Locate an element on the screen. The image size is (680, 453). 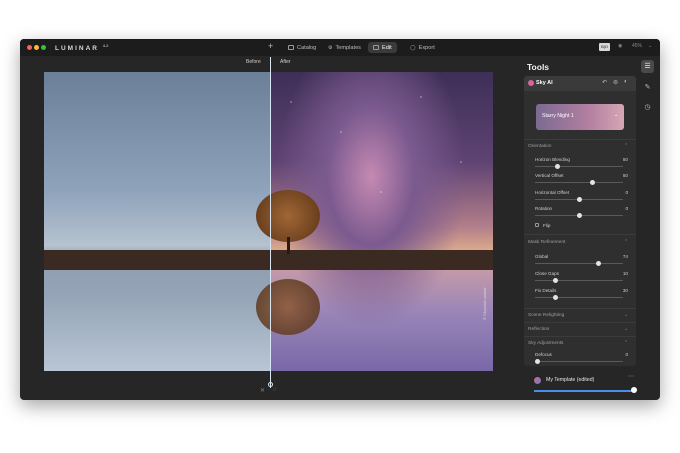
rotation-knob is located at coordinates (579, 215).